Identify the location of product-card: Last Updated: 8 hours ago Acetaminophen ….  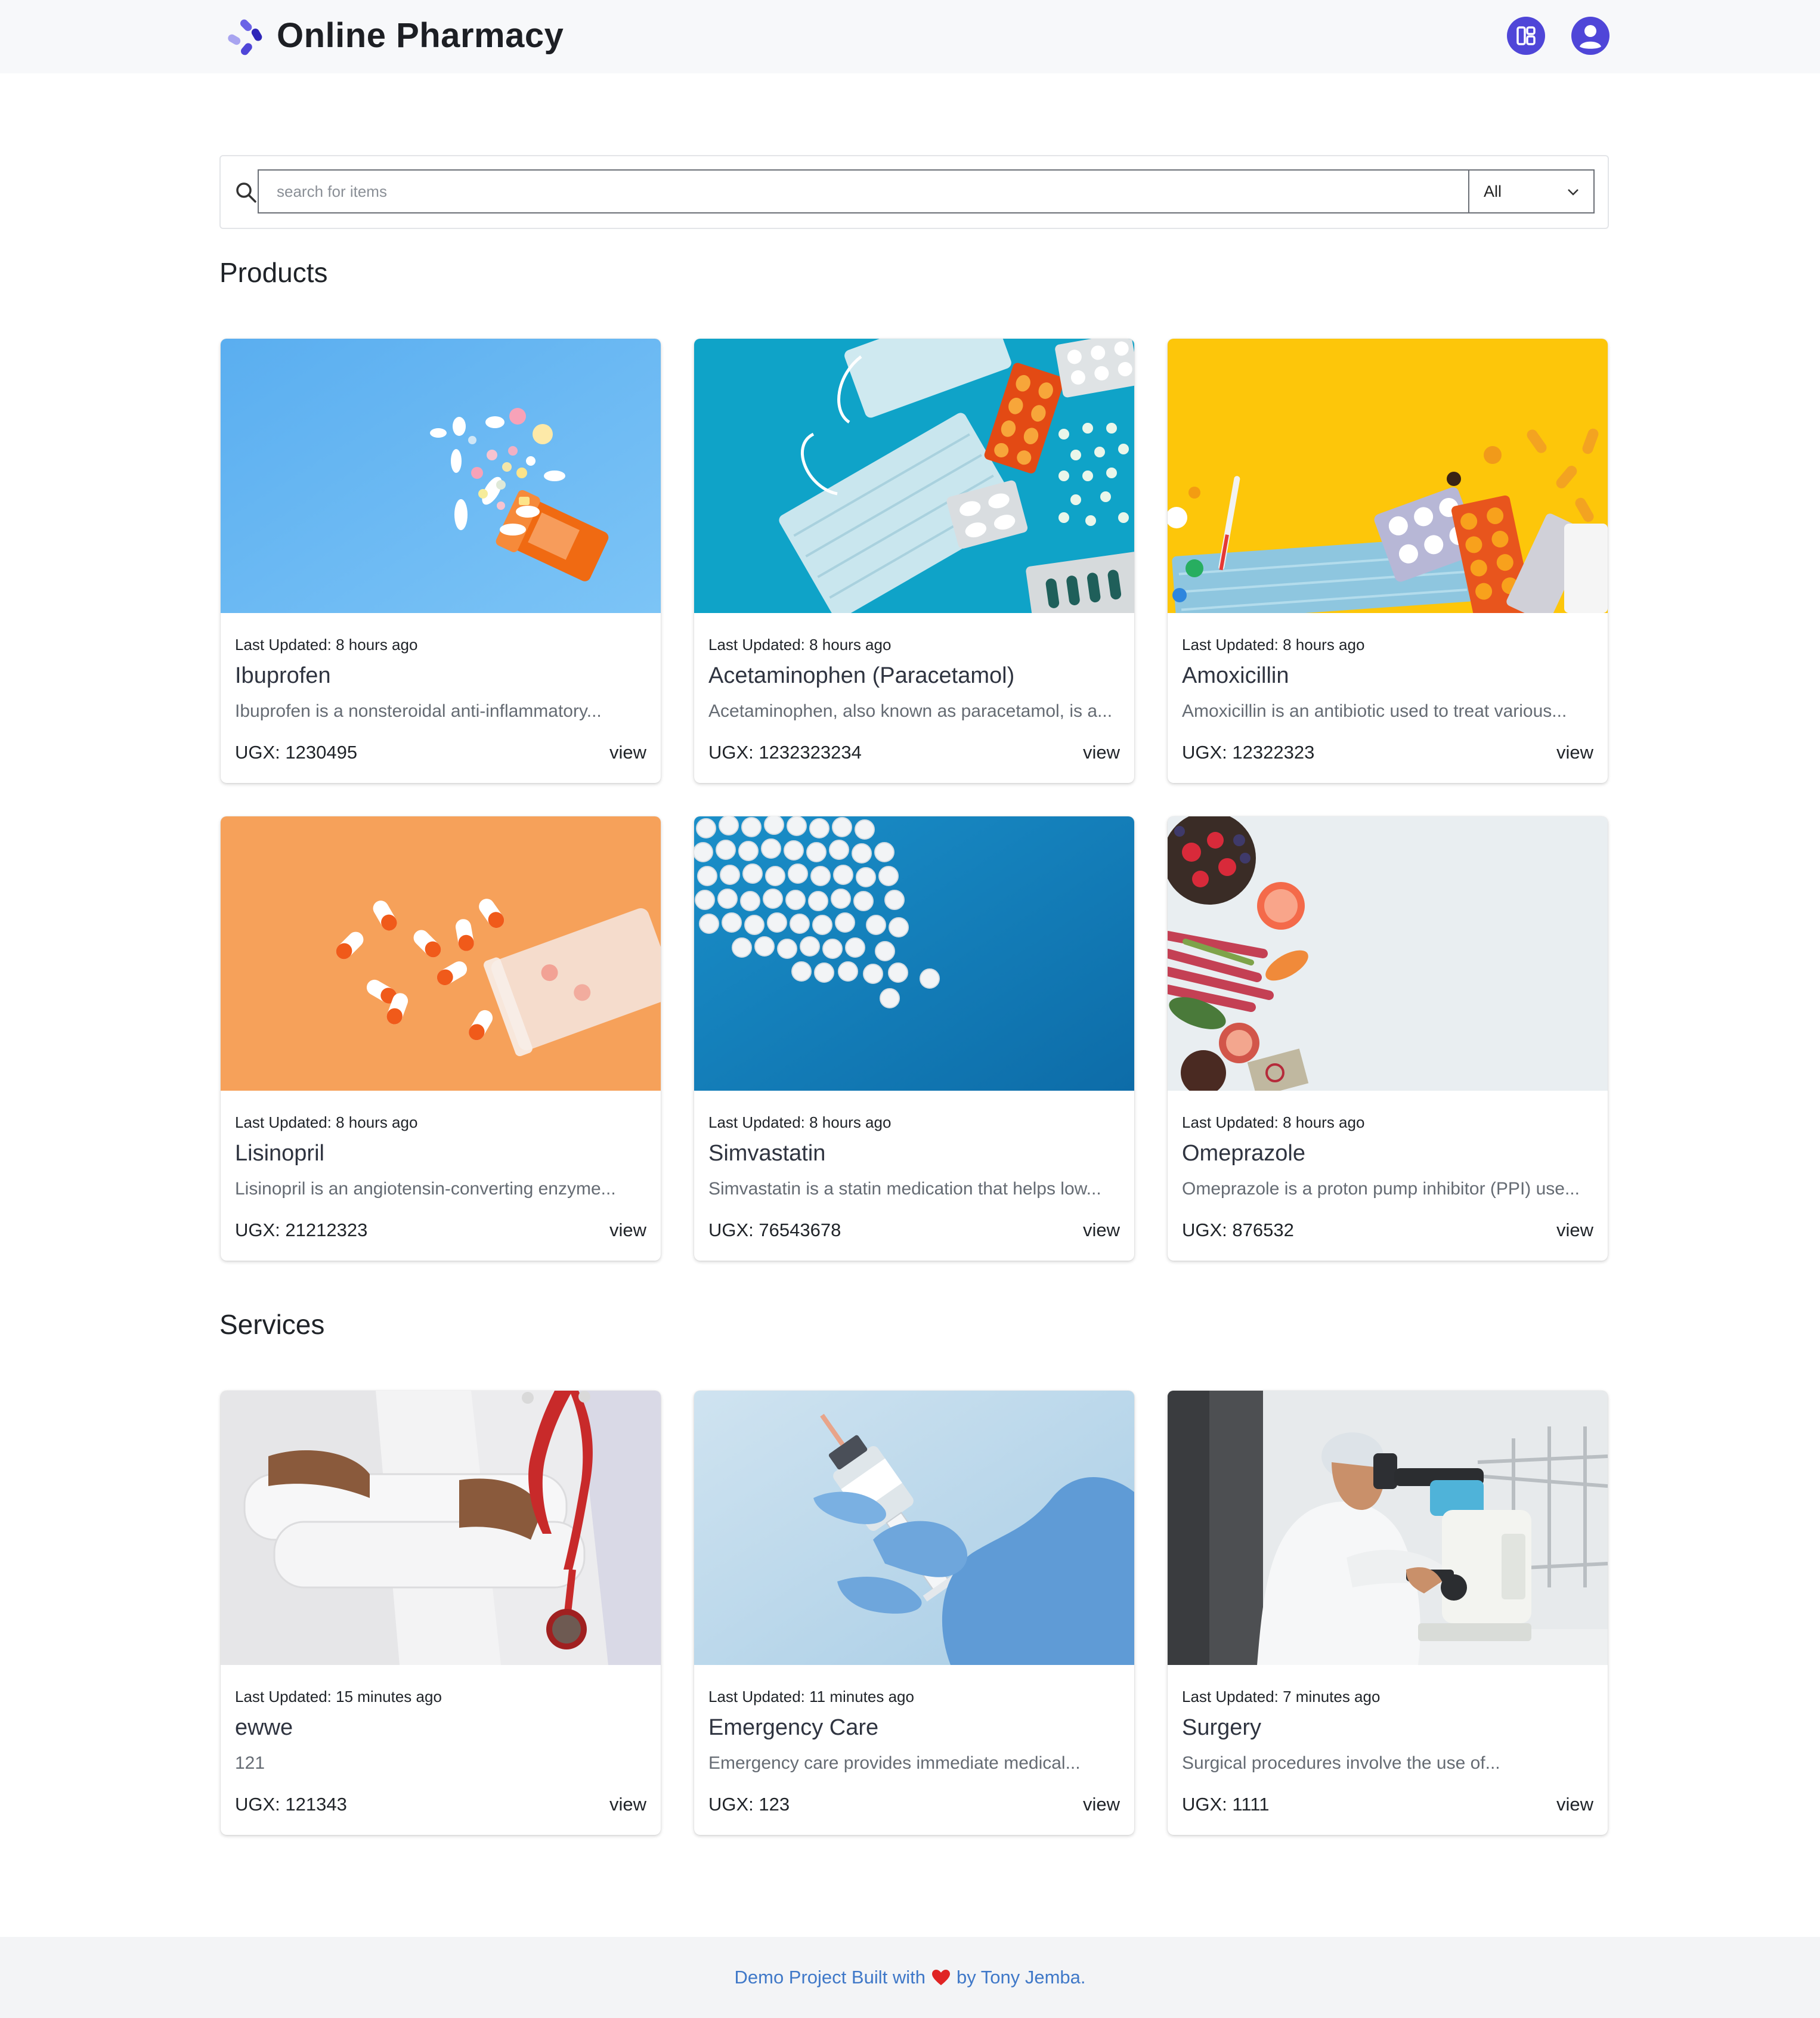
(914, 561).